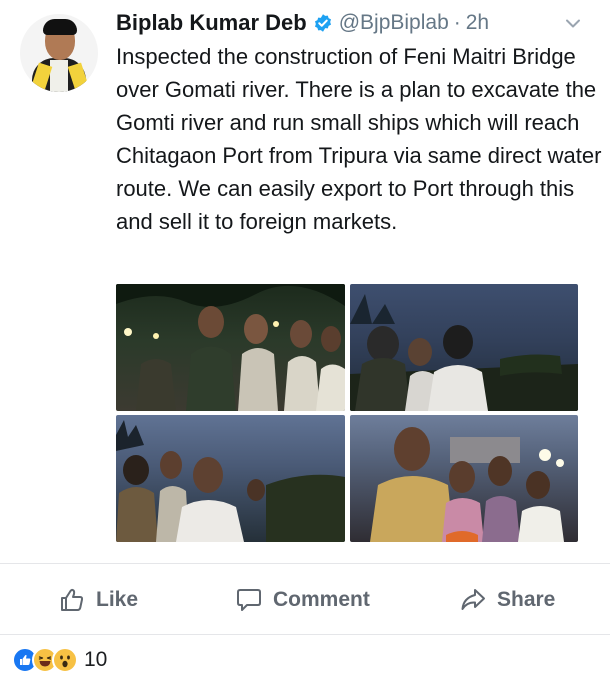 The width and height of the screenshot is (610, 679). Describe the element at coordinates (473, 599) in the screenshot. I see `share-icon` at that location.